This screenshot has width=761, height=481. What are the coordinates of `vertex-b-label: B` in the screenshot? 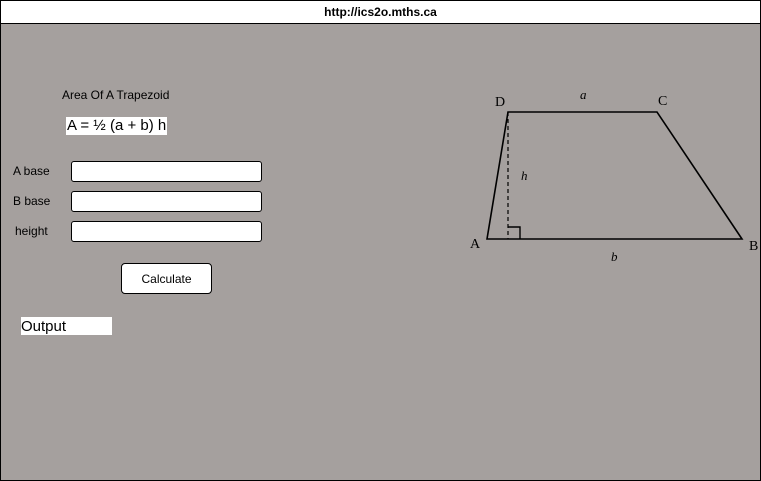 It's located at (753, 246).